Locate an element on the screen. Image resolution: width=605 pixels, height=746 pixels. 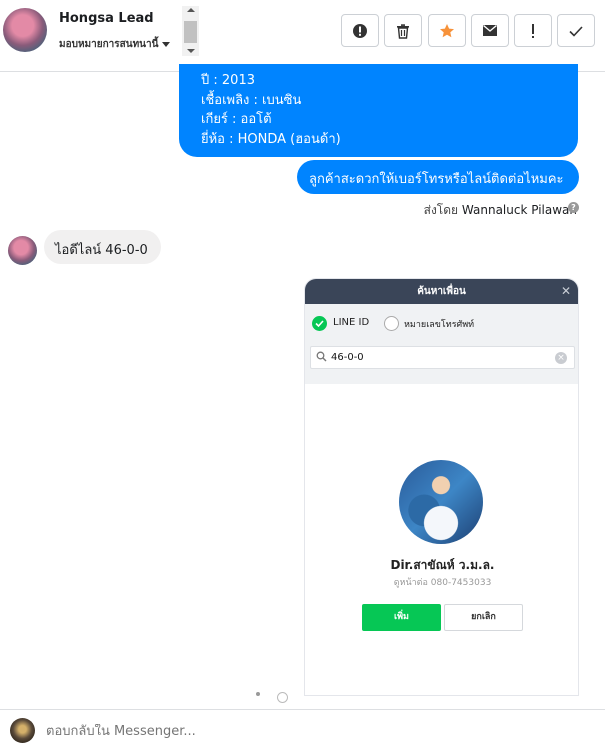
line-search-panel: LINE ID หมายเลขโทรศัพท์ 46-0-0 × is located at coordinates (441, 344).